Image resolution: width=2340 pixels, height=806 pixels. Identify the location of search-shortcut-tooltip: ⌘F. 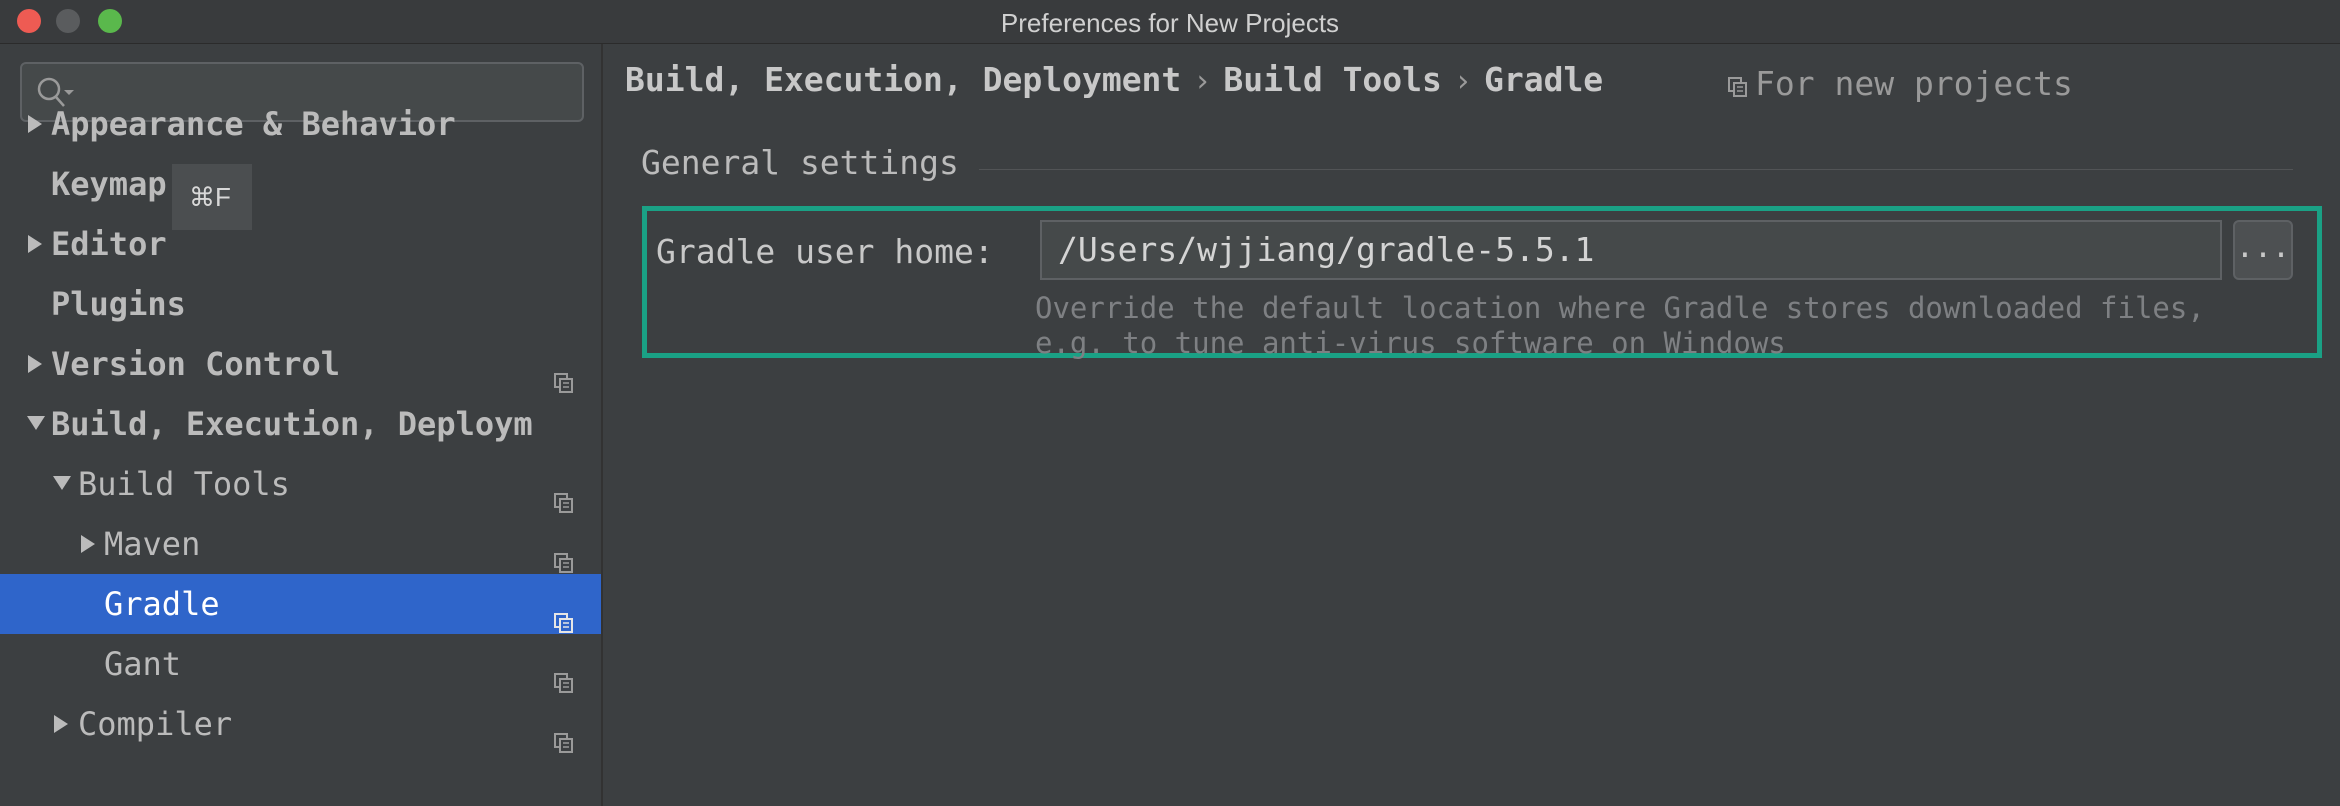
(212, 197).